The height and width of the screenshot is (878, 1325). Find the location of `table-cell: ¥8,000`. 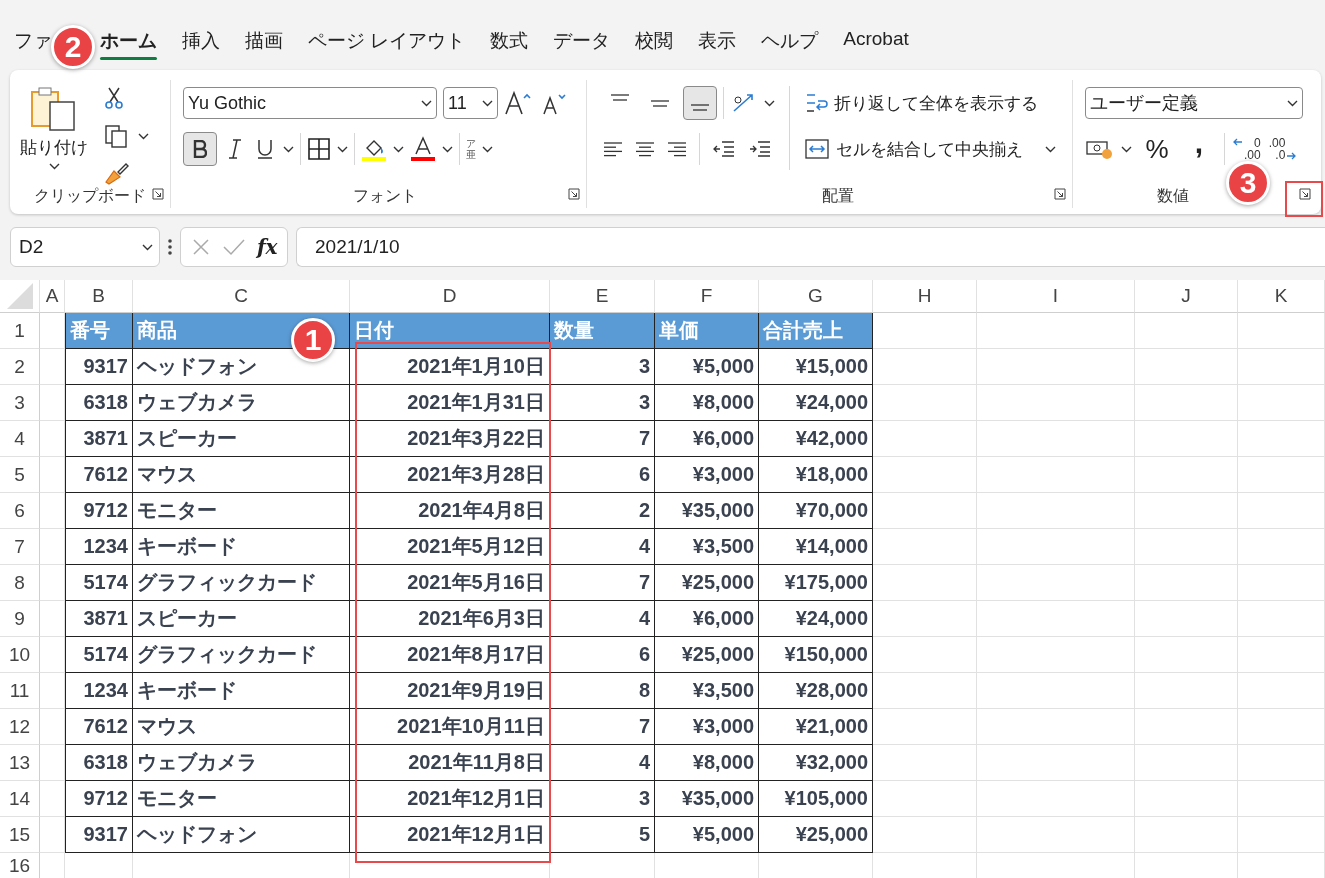

table-cell: ¥8,000 is located at coordinates (707, 403).